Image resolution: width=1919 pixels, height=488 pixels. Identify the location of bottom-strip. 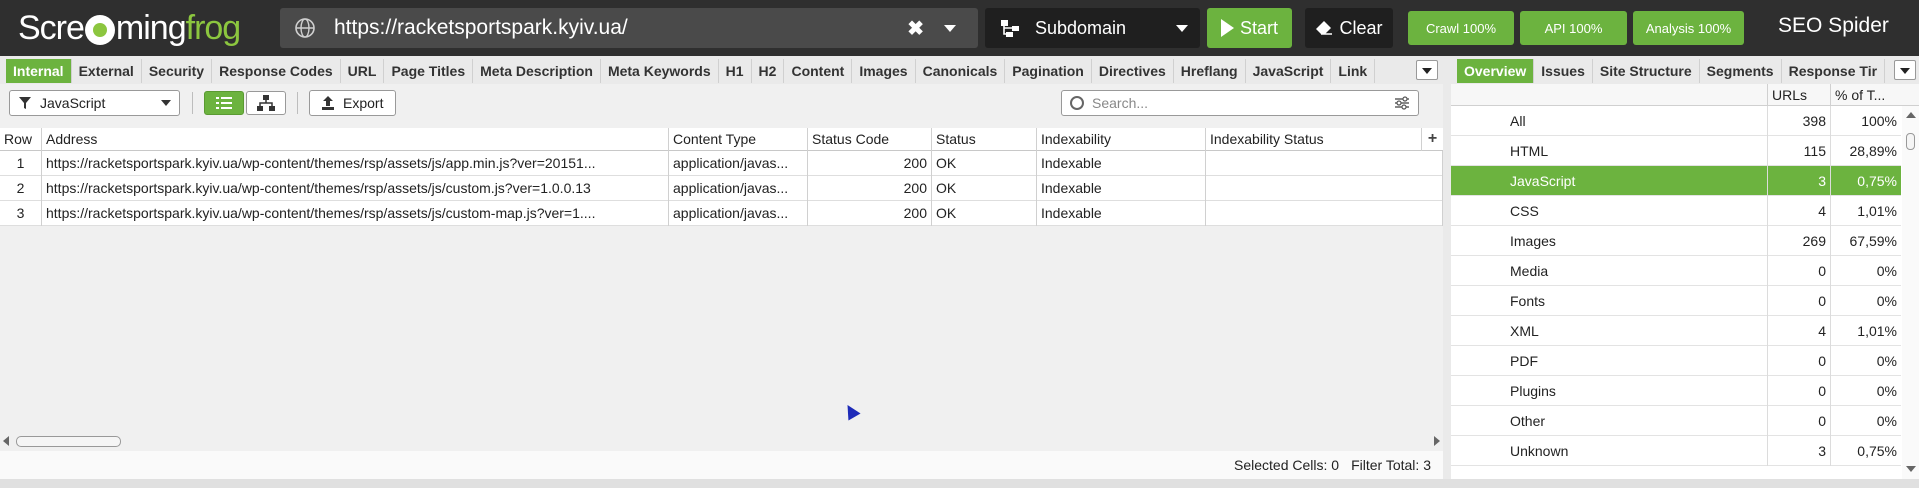
(959, 483).